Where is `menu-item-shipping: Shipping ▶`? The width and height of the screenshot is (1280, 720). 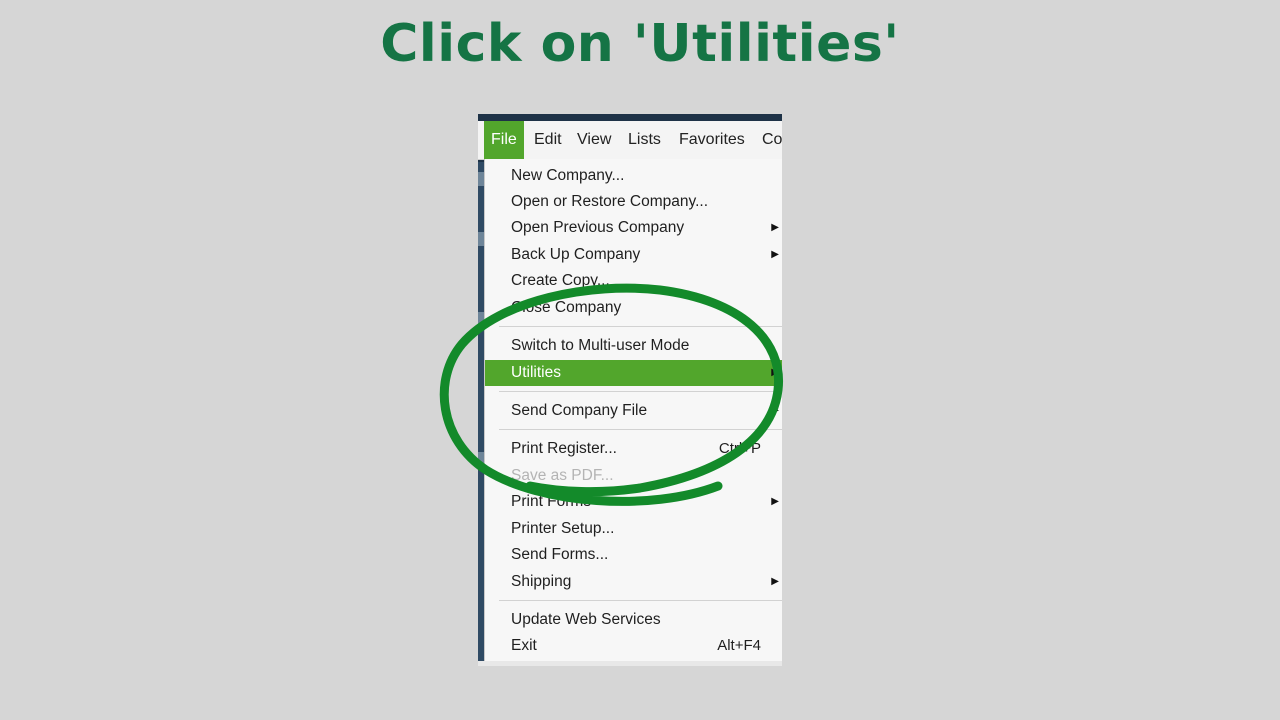
menu-item-shipping: Shipping ▶ is located at coordinates (633, 582).